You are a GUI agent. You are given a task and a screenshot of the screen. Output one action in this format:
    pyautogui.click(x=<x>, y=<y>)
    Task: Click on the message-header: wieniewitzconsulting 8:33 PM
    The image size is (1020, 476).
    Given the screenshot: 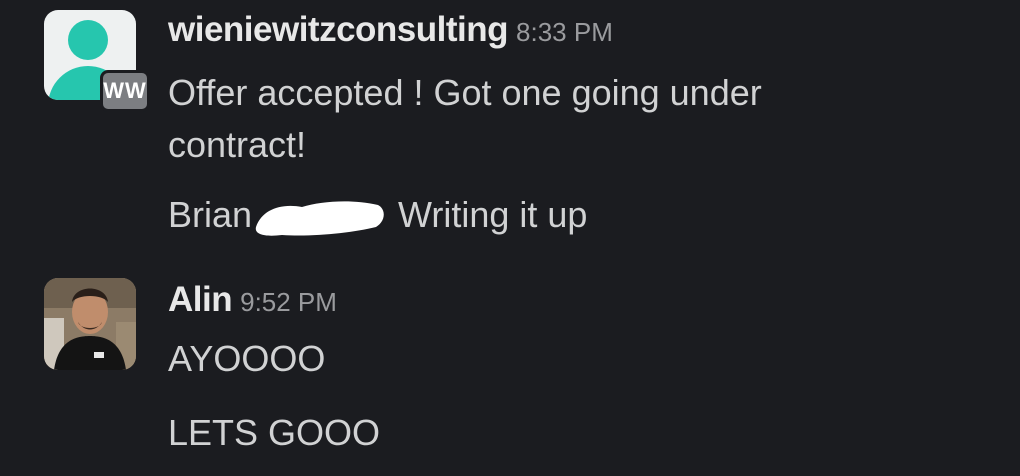 What is the action you would take?
    pyautogui.click(x=390, y=30)
    